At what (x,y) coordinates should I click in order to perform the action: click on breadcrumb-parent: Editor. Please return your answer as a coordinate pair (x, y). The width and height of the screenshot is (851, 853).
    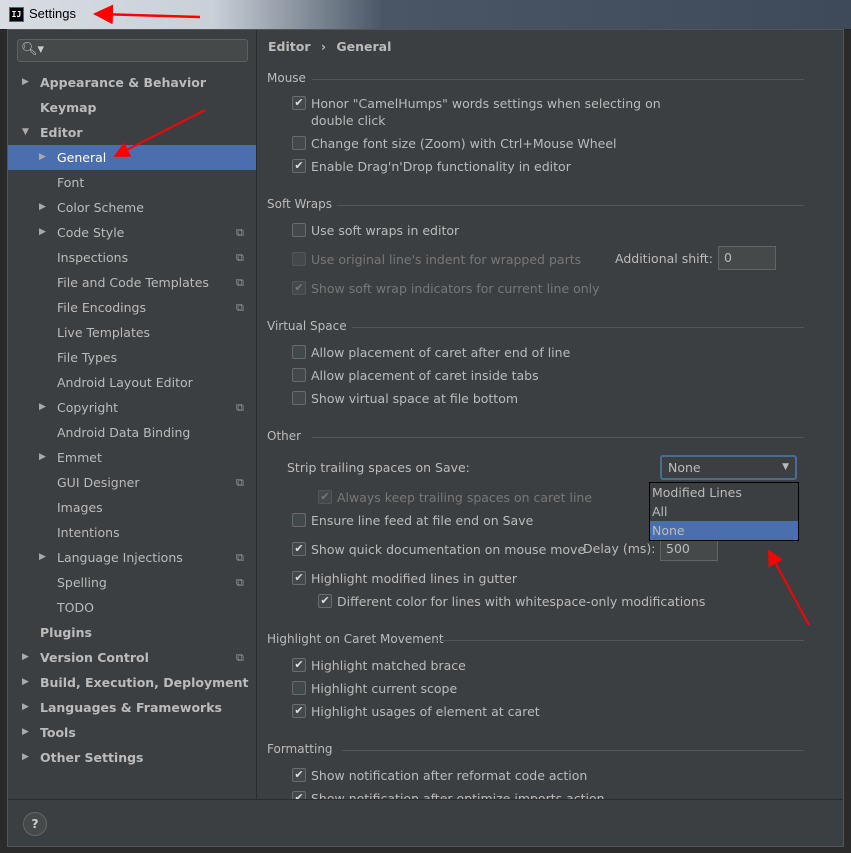
    Looking at the image, I should click on (289, 46).